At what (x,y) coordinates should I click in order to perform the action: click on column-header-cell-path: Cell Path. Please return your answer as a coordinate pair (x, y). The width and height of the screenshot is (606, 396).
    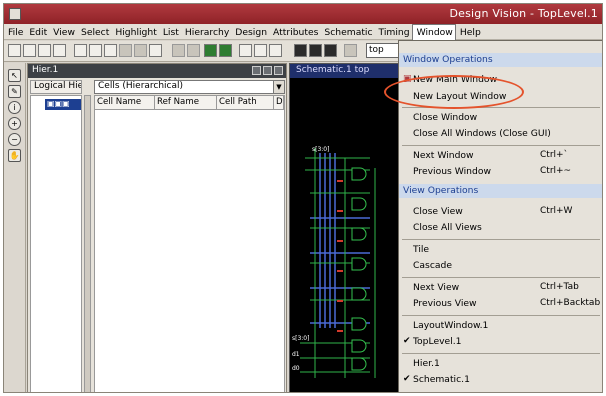
    Looking at the image, I should click on (245, 103).